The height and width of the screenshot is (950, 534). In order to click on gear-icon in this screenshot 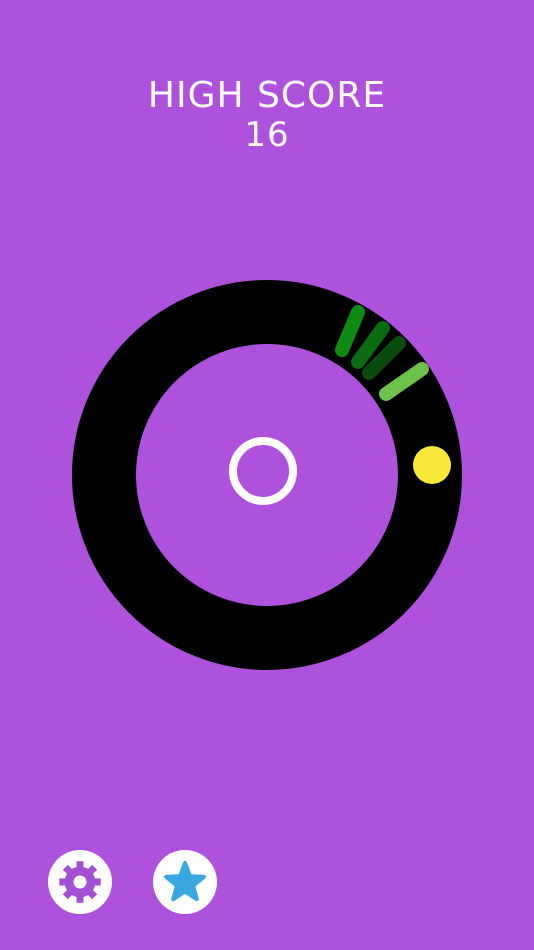, I will do `click(80, 882)`.